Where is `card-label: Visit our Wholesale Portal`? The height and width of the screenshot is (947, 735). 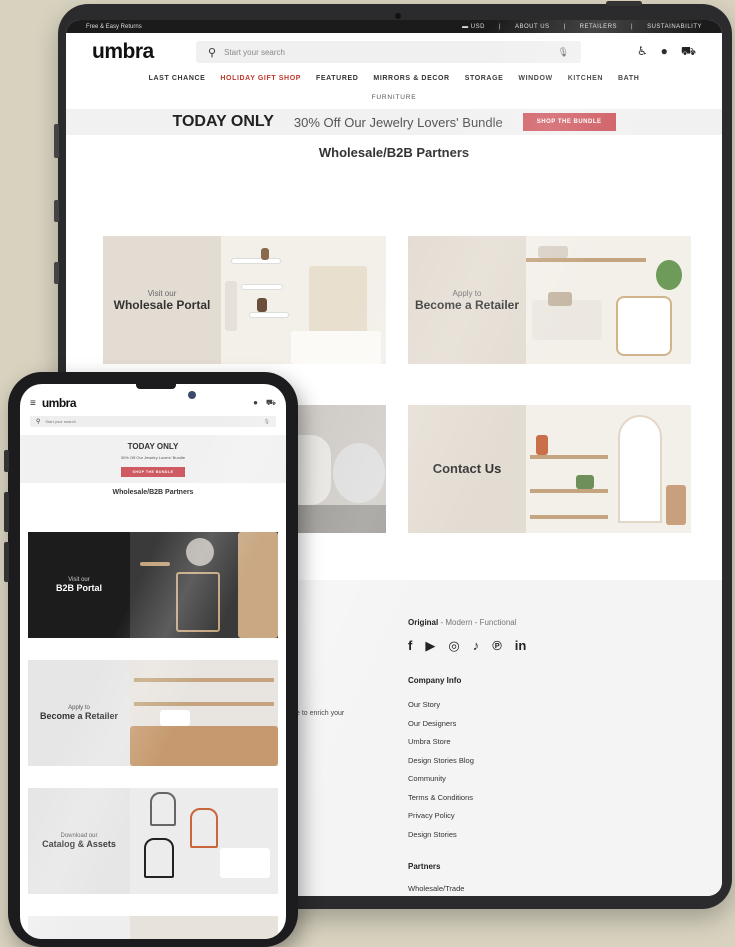 card-label: Visit our Wholesale Portal is located at coordinates (162, 300).